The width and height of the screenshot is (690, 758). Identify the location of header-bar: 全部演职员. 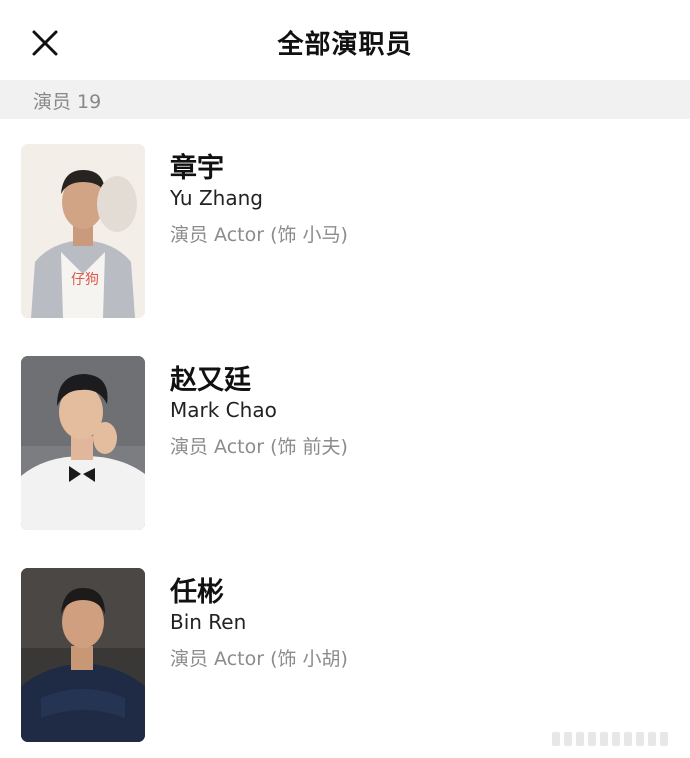
(345, 40).